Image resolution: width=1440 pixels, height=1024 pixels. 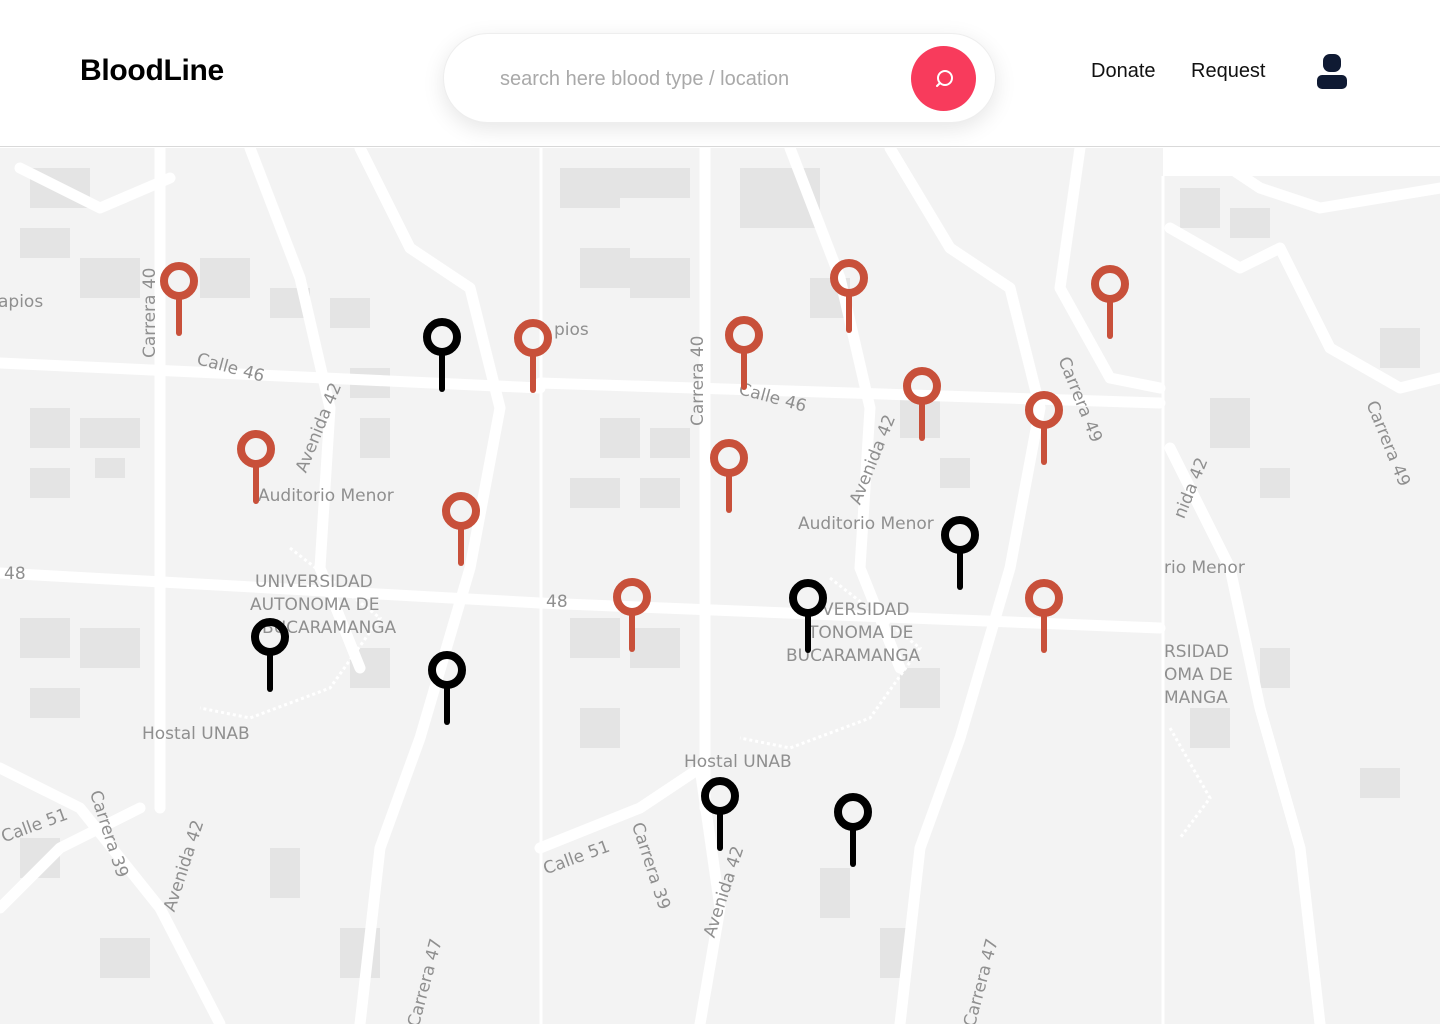 What do you see at coordinates (152, 71) in the screenshot?
I see `app-logo: BloodLine` at bounding box center [152, 71].